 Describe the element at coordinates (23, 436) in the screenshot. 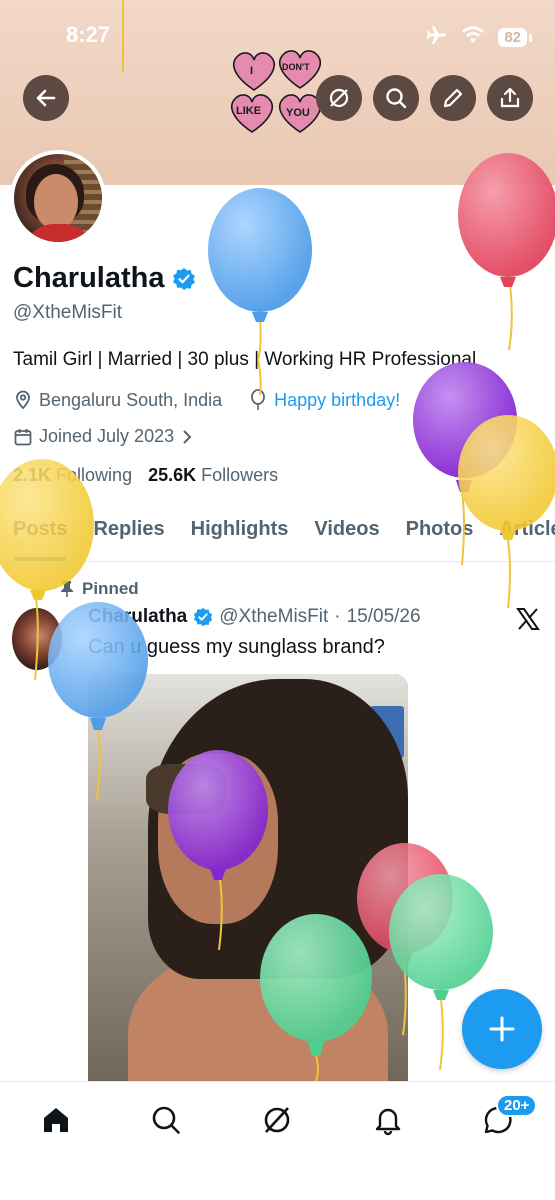

I see `calendar-icon` at that location.